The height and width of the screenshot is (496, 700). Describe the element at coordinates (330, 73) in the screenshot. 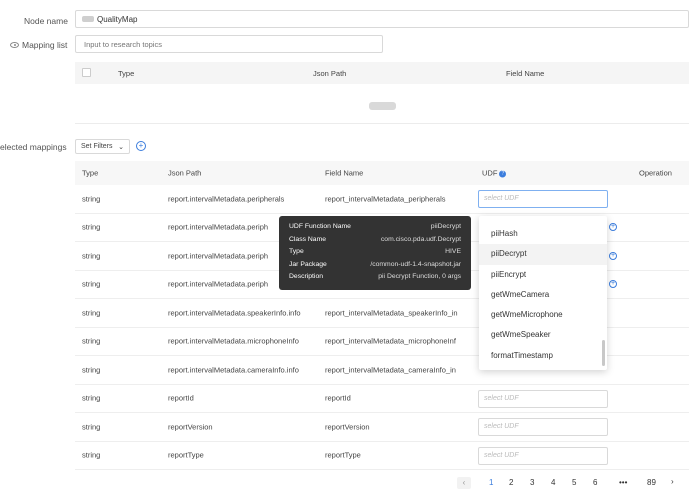

I see `header-json-path: Json Path` at that location.